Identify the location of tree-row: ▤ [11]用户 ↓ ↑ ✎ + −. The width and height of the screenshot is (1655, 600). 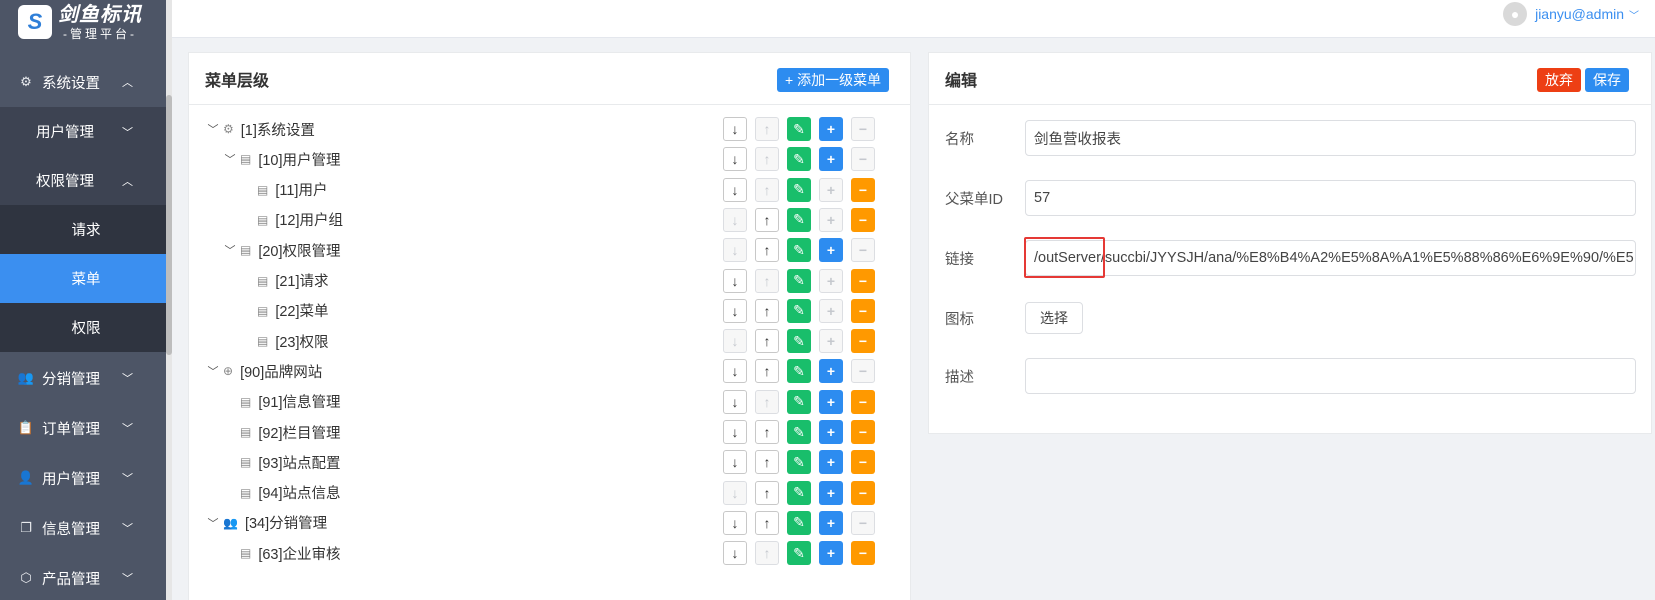
(539, 190).